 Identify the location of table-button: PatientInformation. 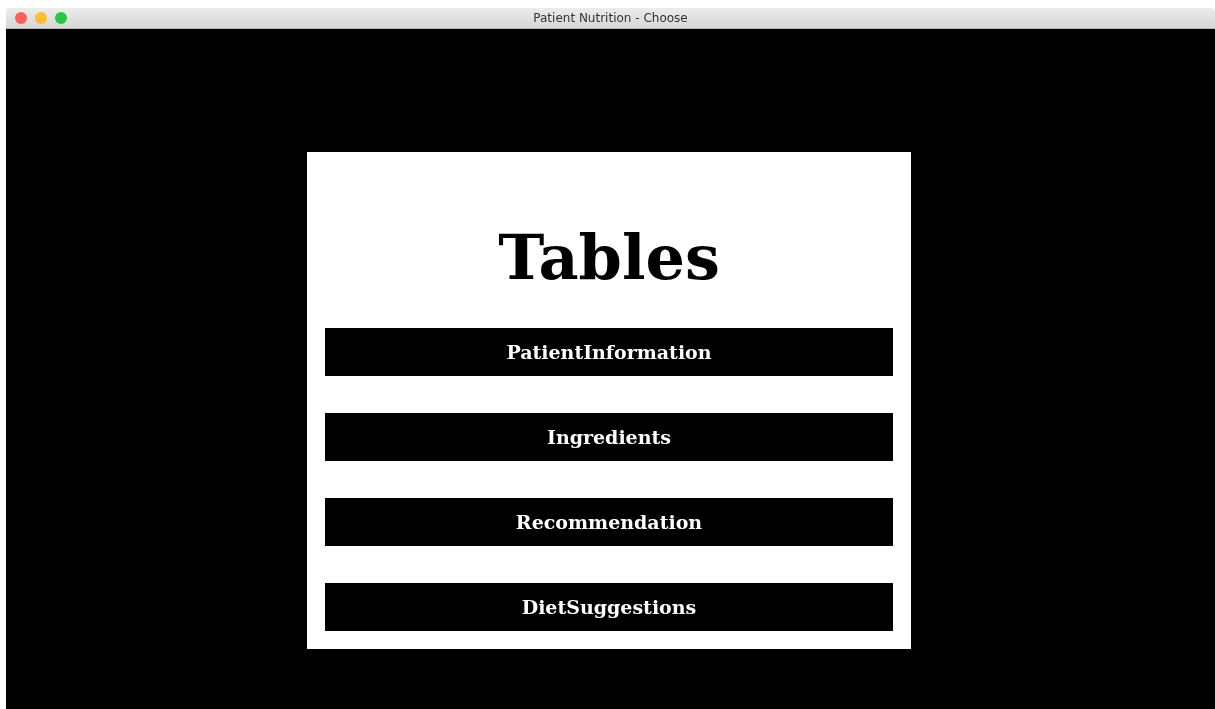
(609, 352).